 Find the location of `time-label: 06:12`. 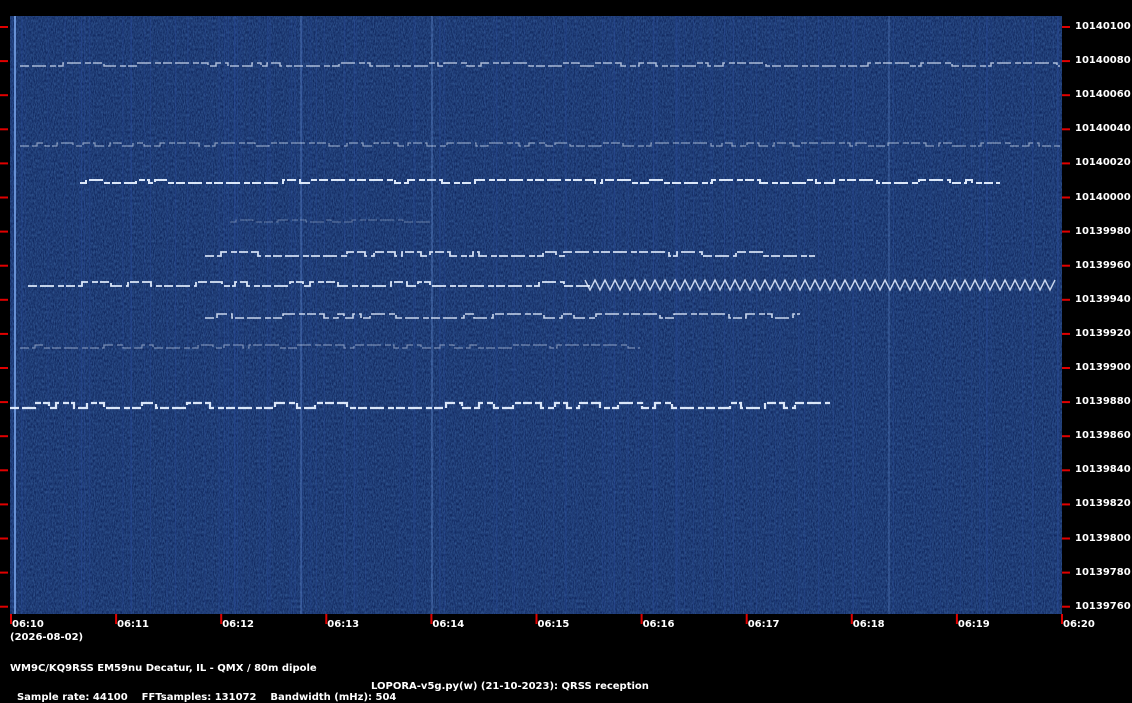

time-label: 06:12 is located at coordinates (238, 624).